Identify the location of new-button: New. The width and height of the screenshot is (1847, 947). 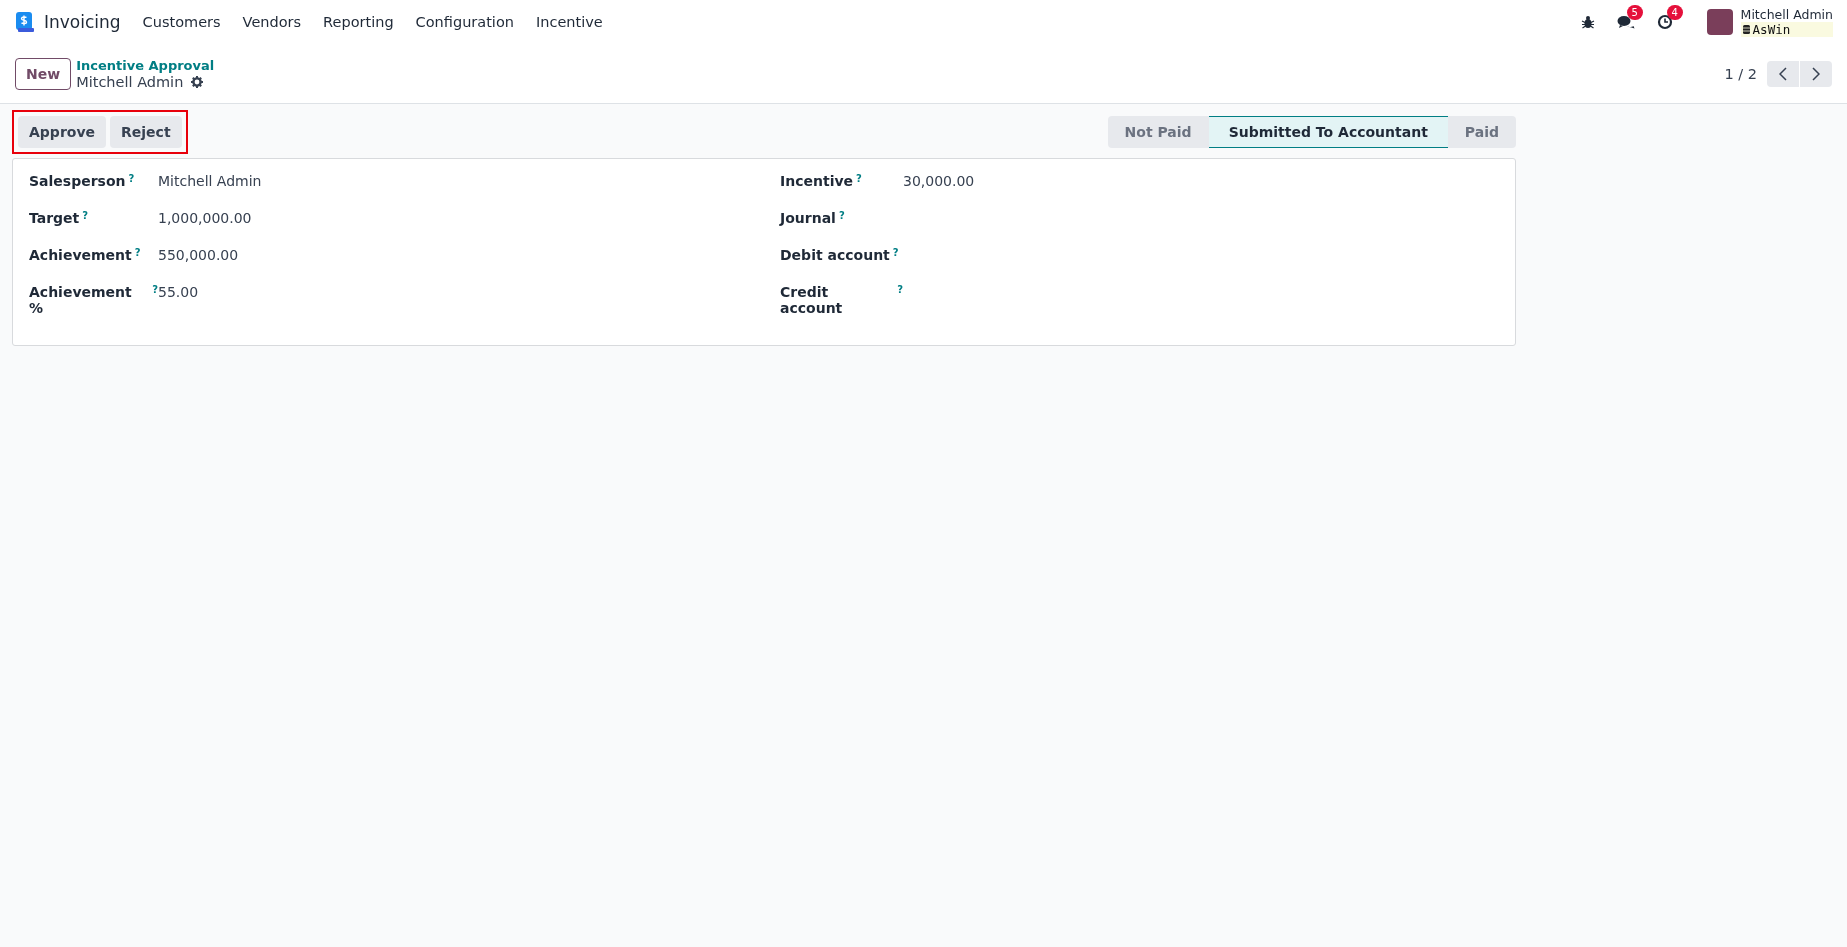
(43, 73).